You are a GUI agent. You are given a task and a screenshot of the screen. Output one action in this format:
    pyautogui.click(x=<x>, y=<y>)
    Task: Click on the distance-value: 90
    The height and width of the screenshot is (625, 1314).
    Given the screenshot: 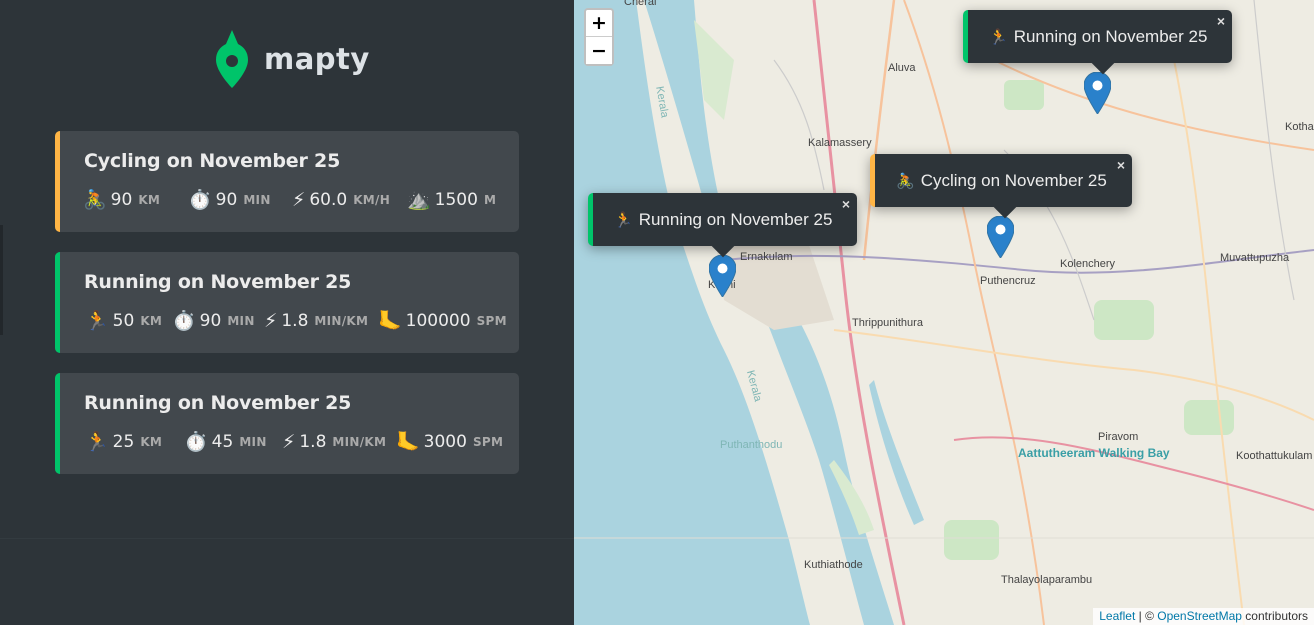 What is the action you would take?
    pyautogui.click(x=121, y=200)
    